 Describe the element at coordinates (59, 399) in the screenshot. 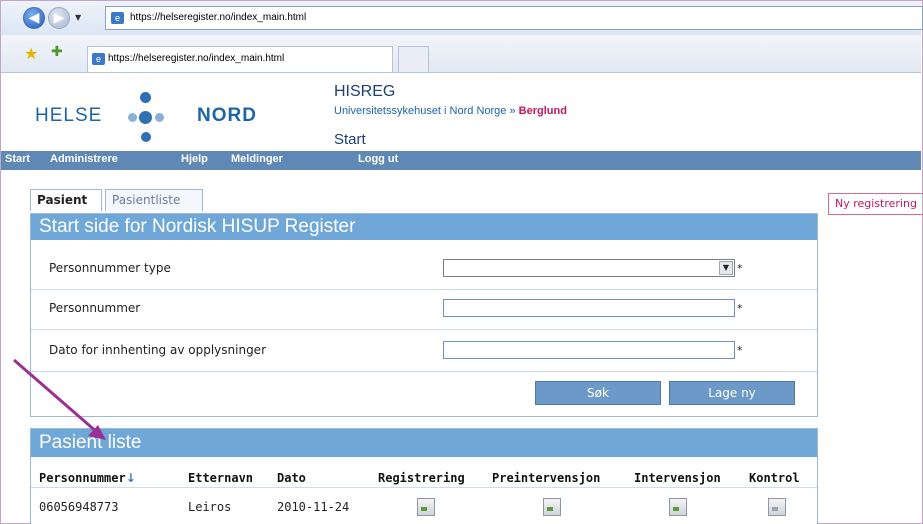

I see `annotation-arrow-icon` at that location.